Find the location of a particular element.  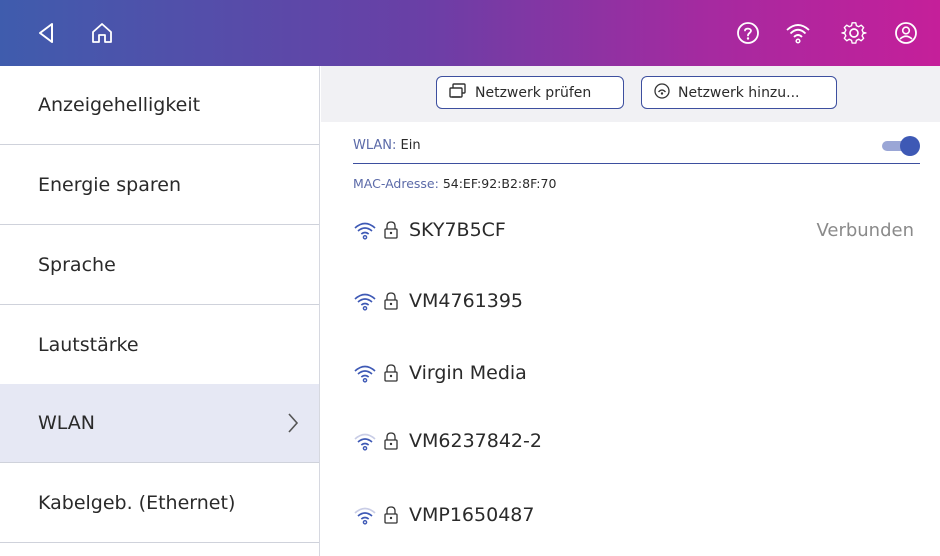

network-ssid: Virgin Media is located at coordinates (468, 373).